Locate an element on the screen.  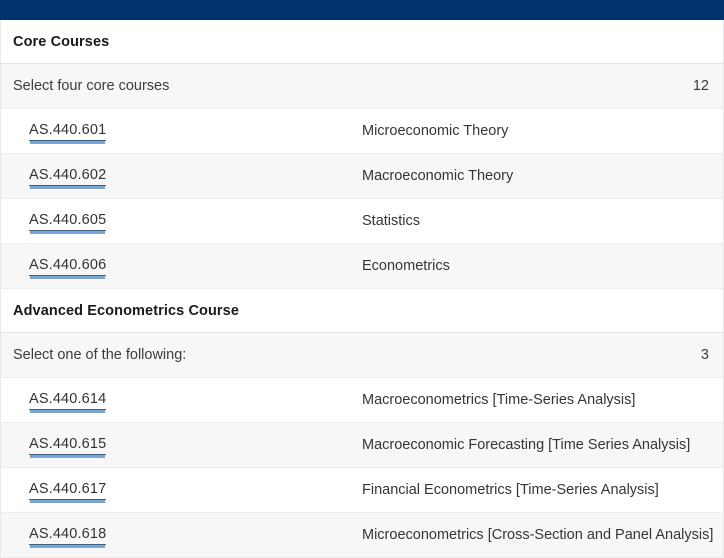
course-title: Microeconomic Theory is located at coordinates (435, 131).